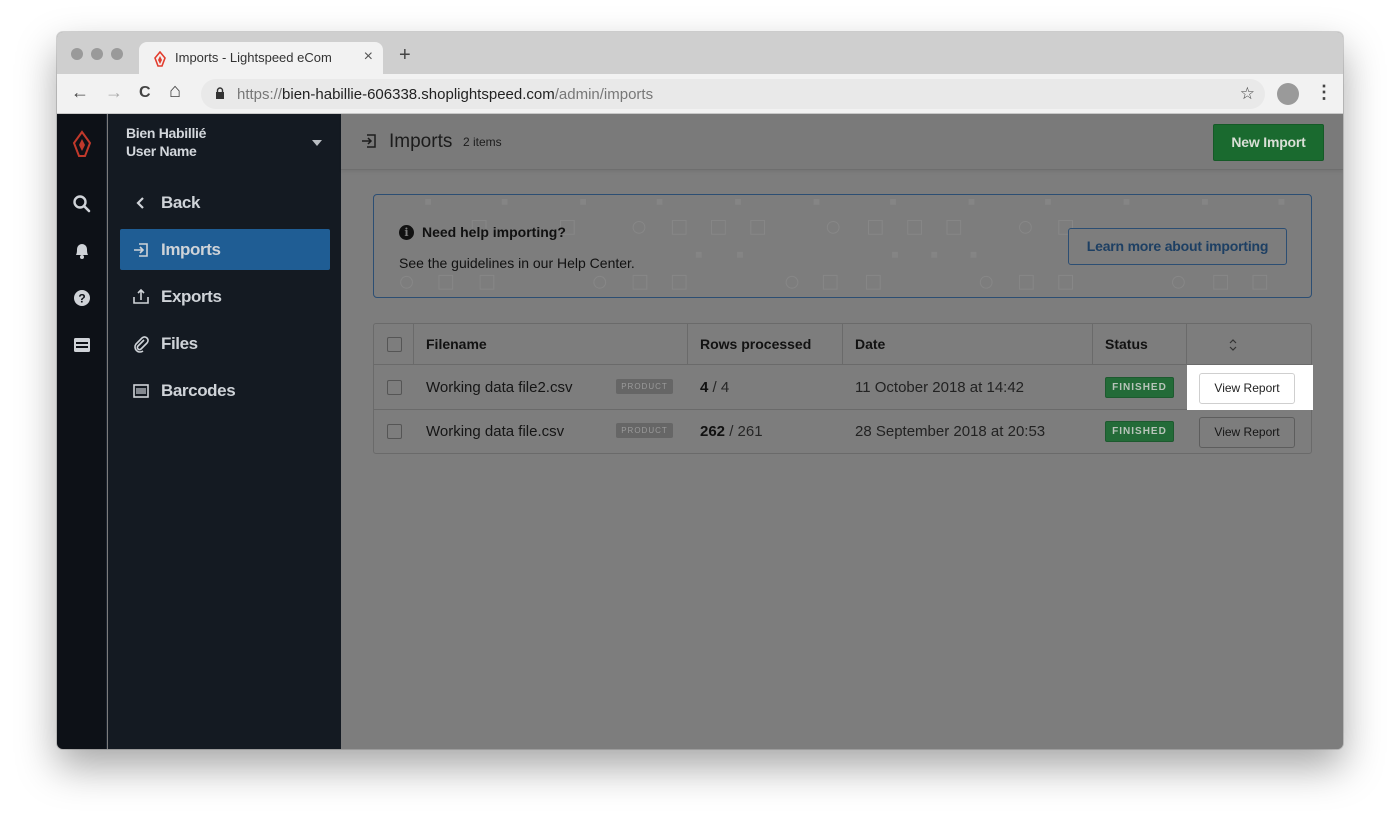 This screenshot has width=1400, height=831. I want to click on column-date: Date, so click(1040, 344).